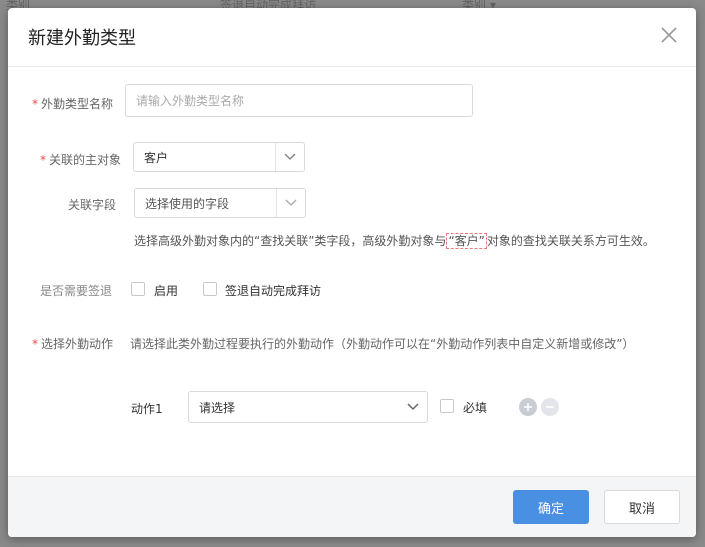 This screenshot has width=705, height=547. What do you see at coordinates (551, 507) in the screenshot?
I see `confirm-button: 确定` at bounding box center [551, 507].